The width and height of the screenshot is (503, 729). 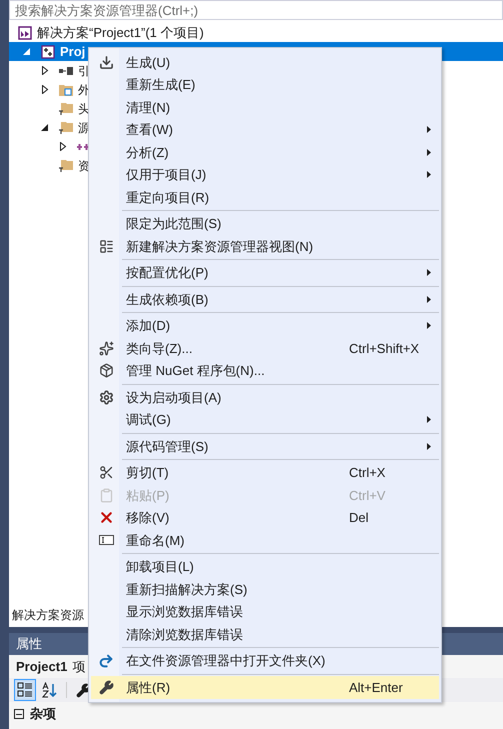 What do you see at coordinates (73, 51) in the screenshot?
I see `tree-item-label: Proj` at bounding box center [73, 51].